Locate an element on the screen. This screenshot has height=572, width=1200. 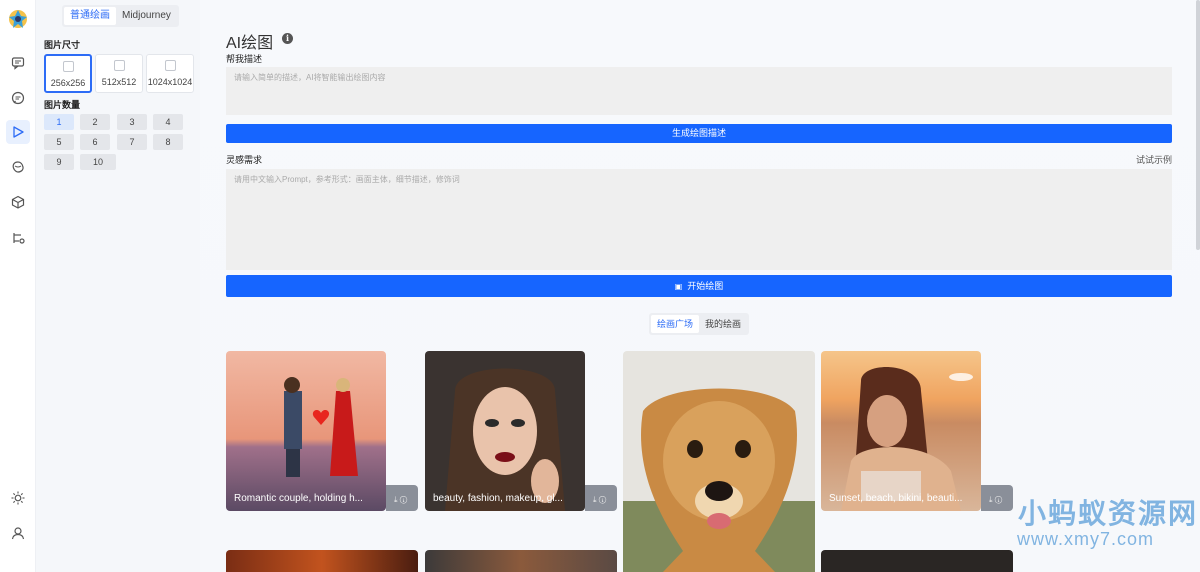
user-icon is located at coordinates (18, 533).